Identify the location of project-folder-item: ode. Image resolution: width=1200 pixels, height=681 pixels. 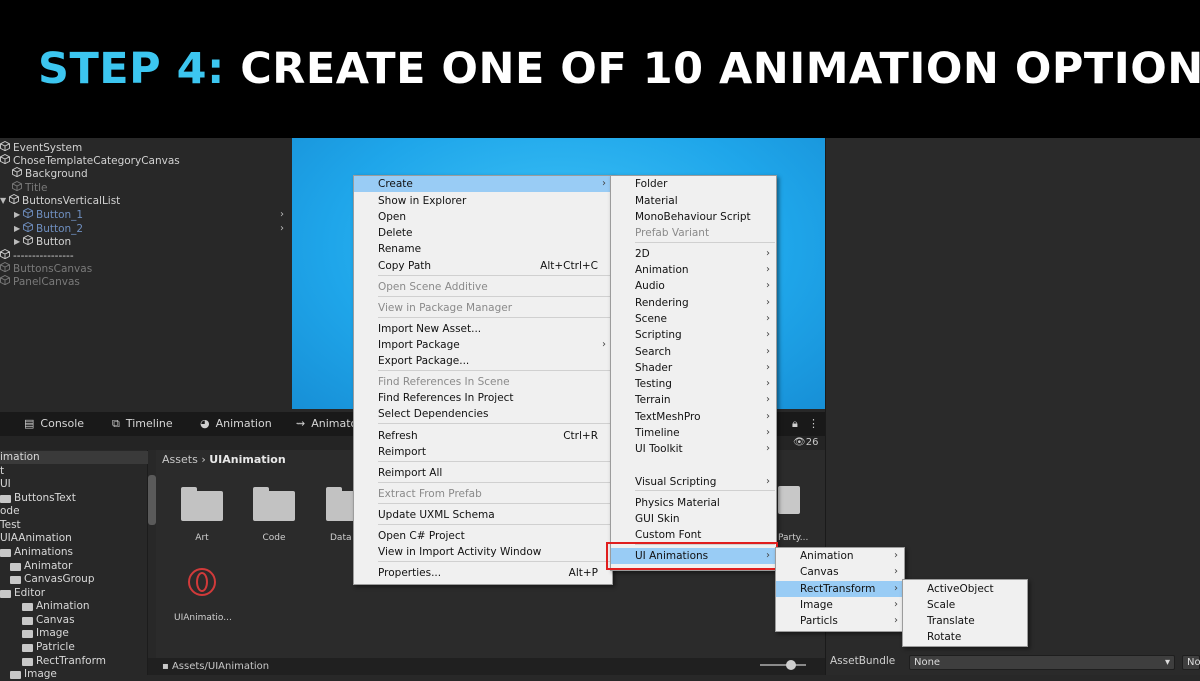
(10, 511).